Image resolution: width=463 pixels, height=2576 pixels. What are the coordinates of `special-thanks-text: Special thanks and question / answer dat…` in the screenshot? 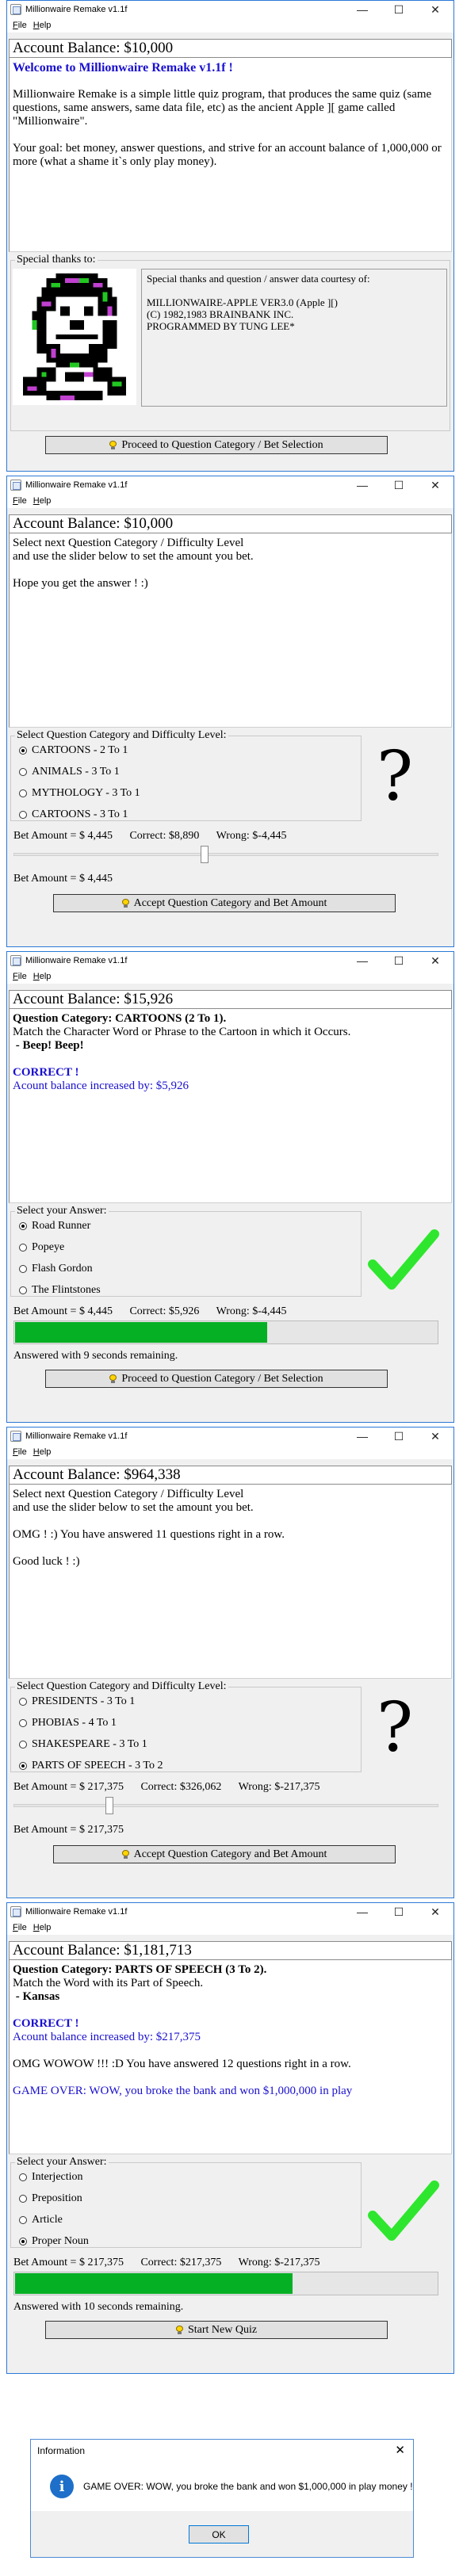 It's located at (294, 338).